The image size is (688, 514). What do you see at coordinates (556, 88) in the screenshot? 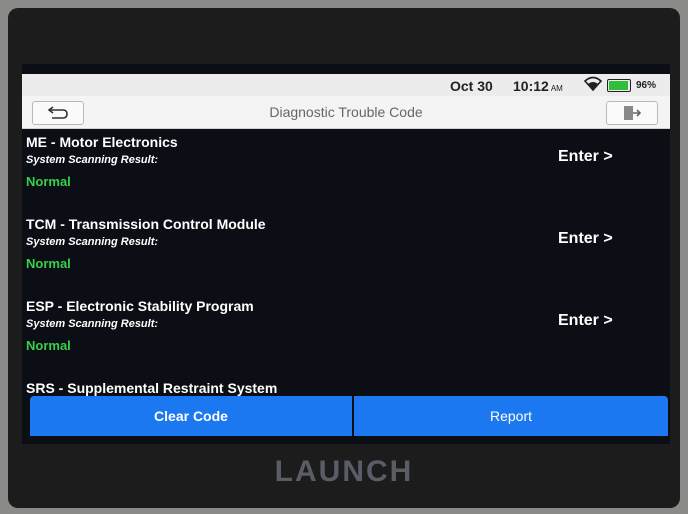
I see `status-ampm: AM` at bounding box center [556, 88].